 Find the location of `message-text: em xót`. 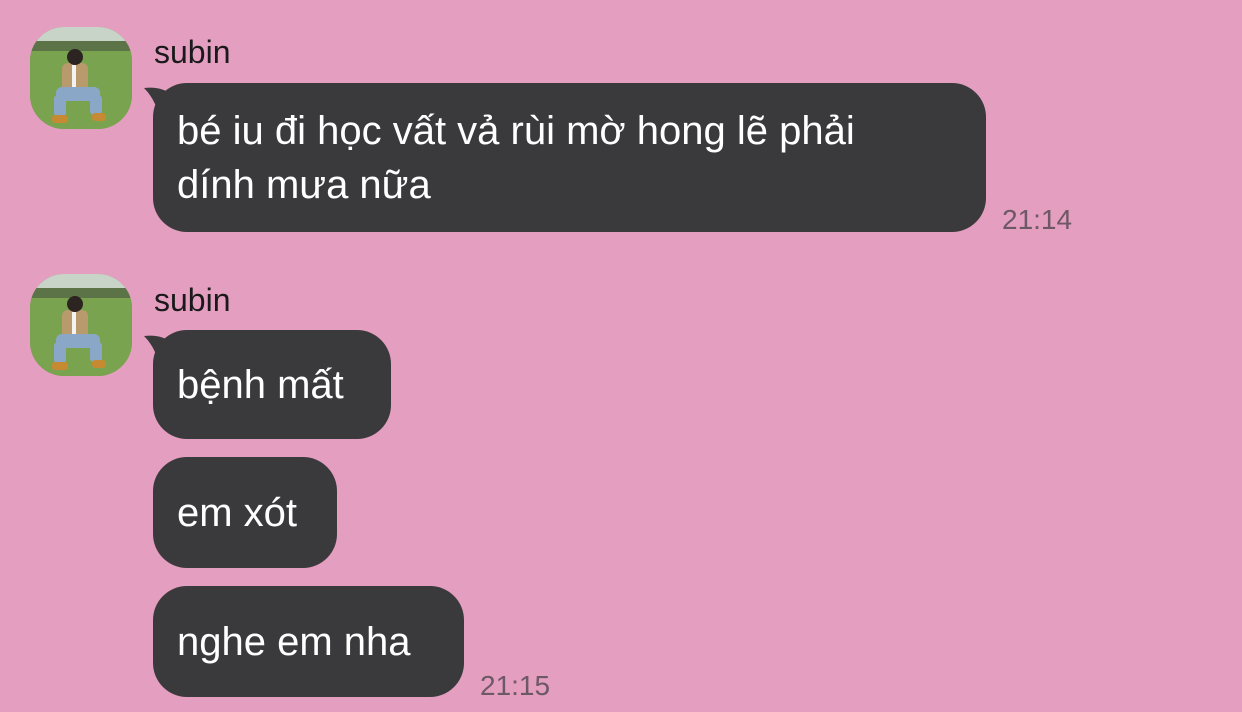

message-text: em xót is located at coordinates (237, 512).